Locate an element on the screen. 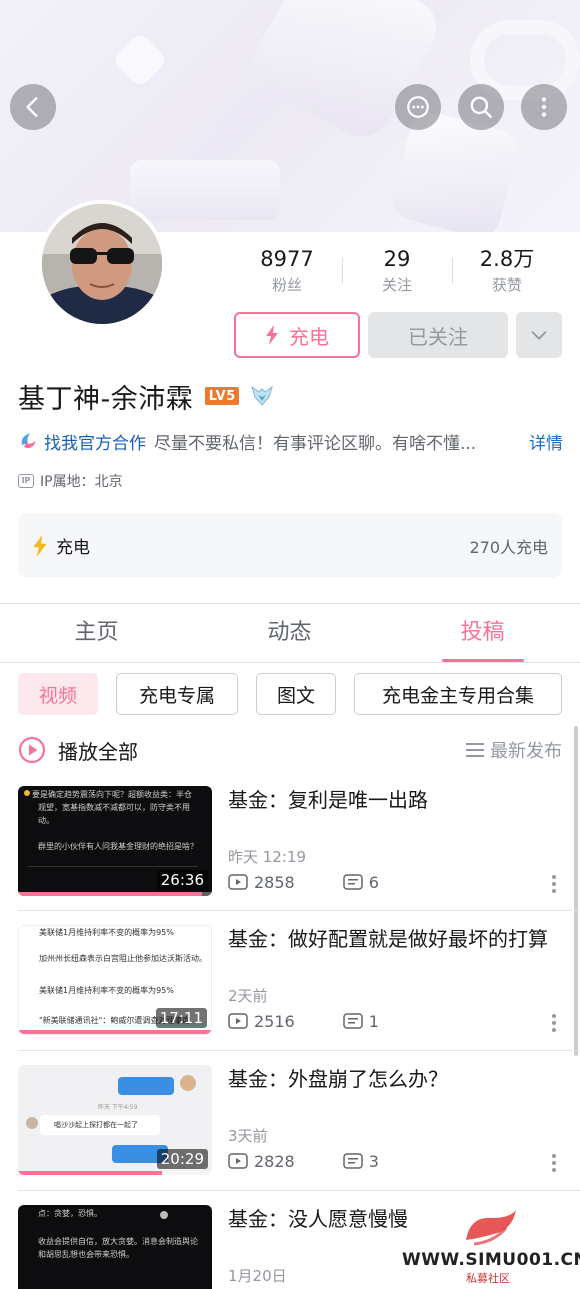 This screenshot has width=580, height=1289. official-cooperation-link: 找我官方合作 is located at coordinates (95, 441).